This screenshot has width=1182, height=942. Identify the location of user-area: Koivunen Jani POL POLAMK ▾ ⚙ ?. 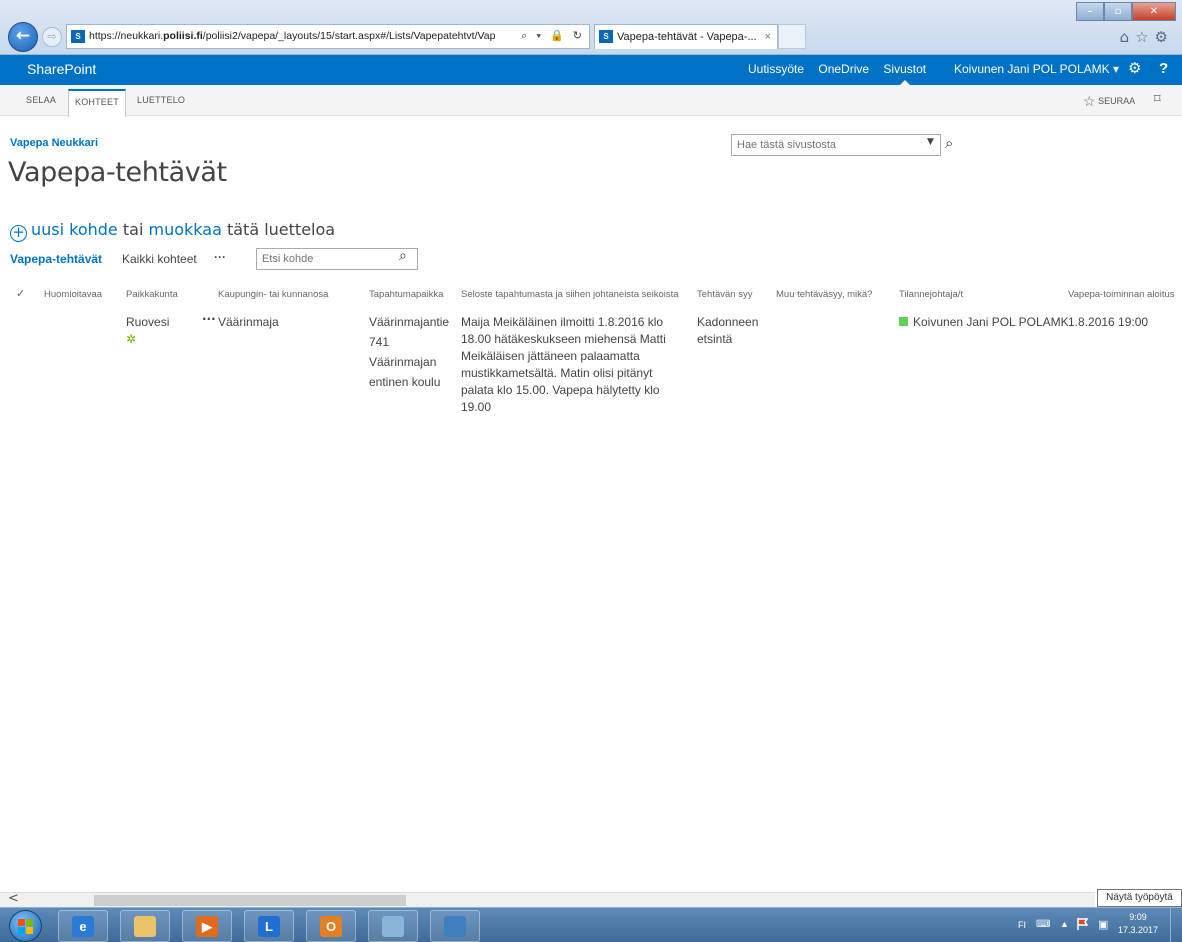
(1066, 70).